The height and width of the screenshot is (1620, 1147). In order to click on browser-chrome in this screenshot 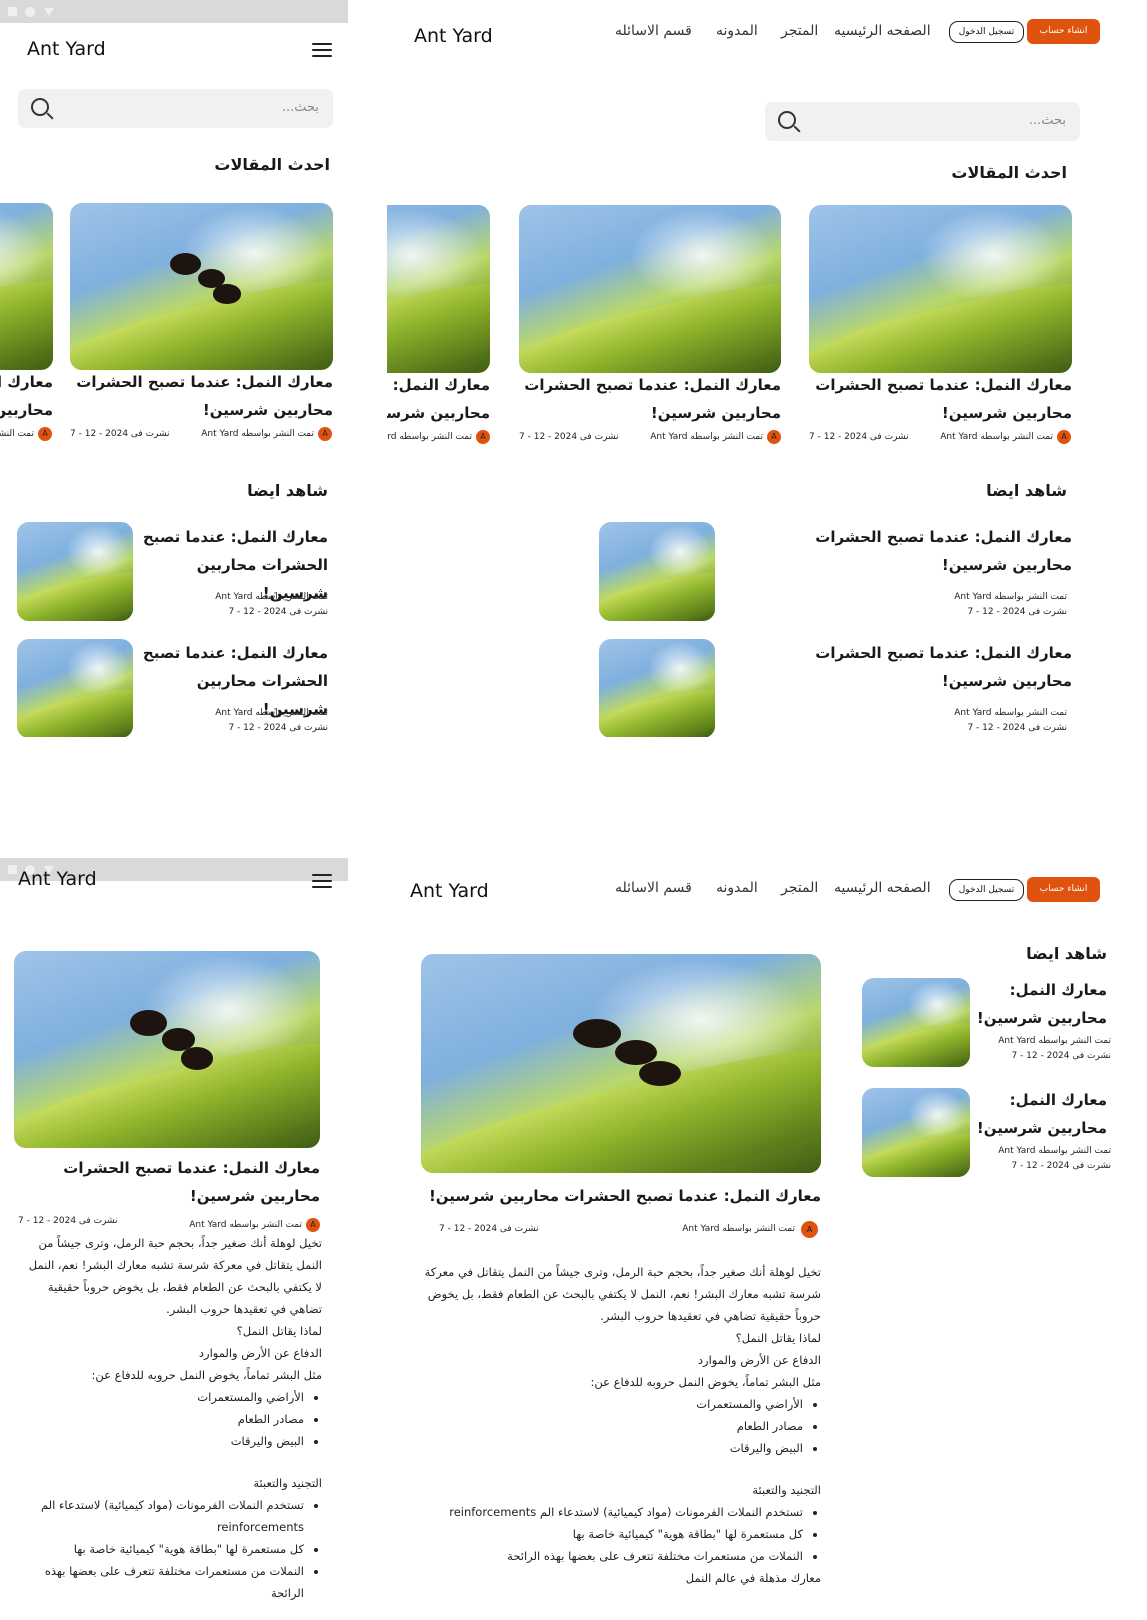, I will do `click(174, 11)`.